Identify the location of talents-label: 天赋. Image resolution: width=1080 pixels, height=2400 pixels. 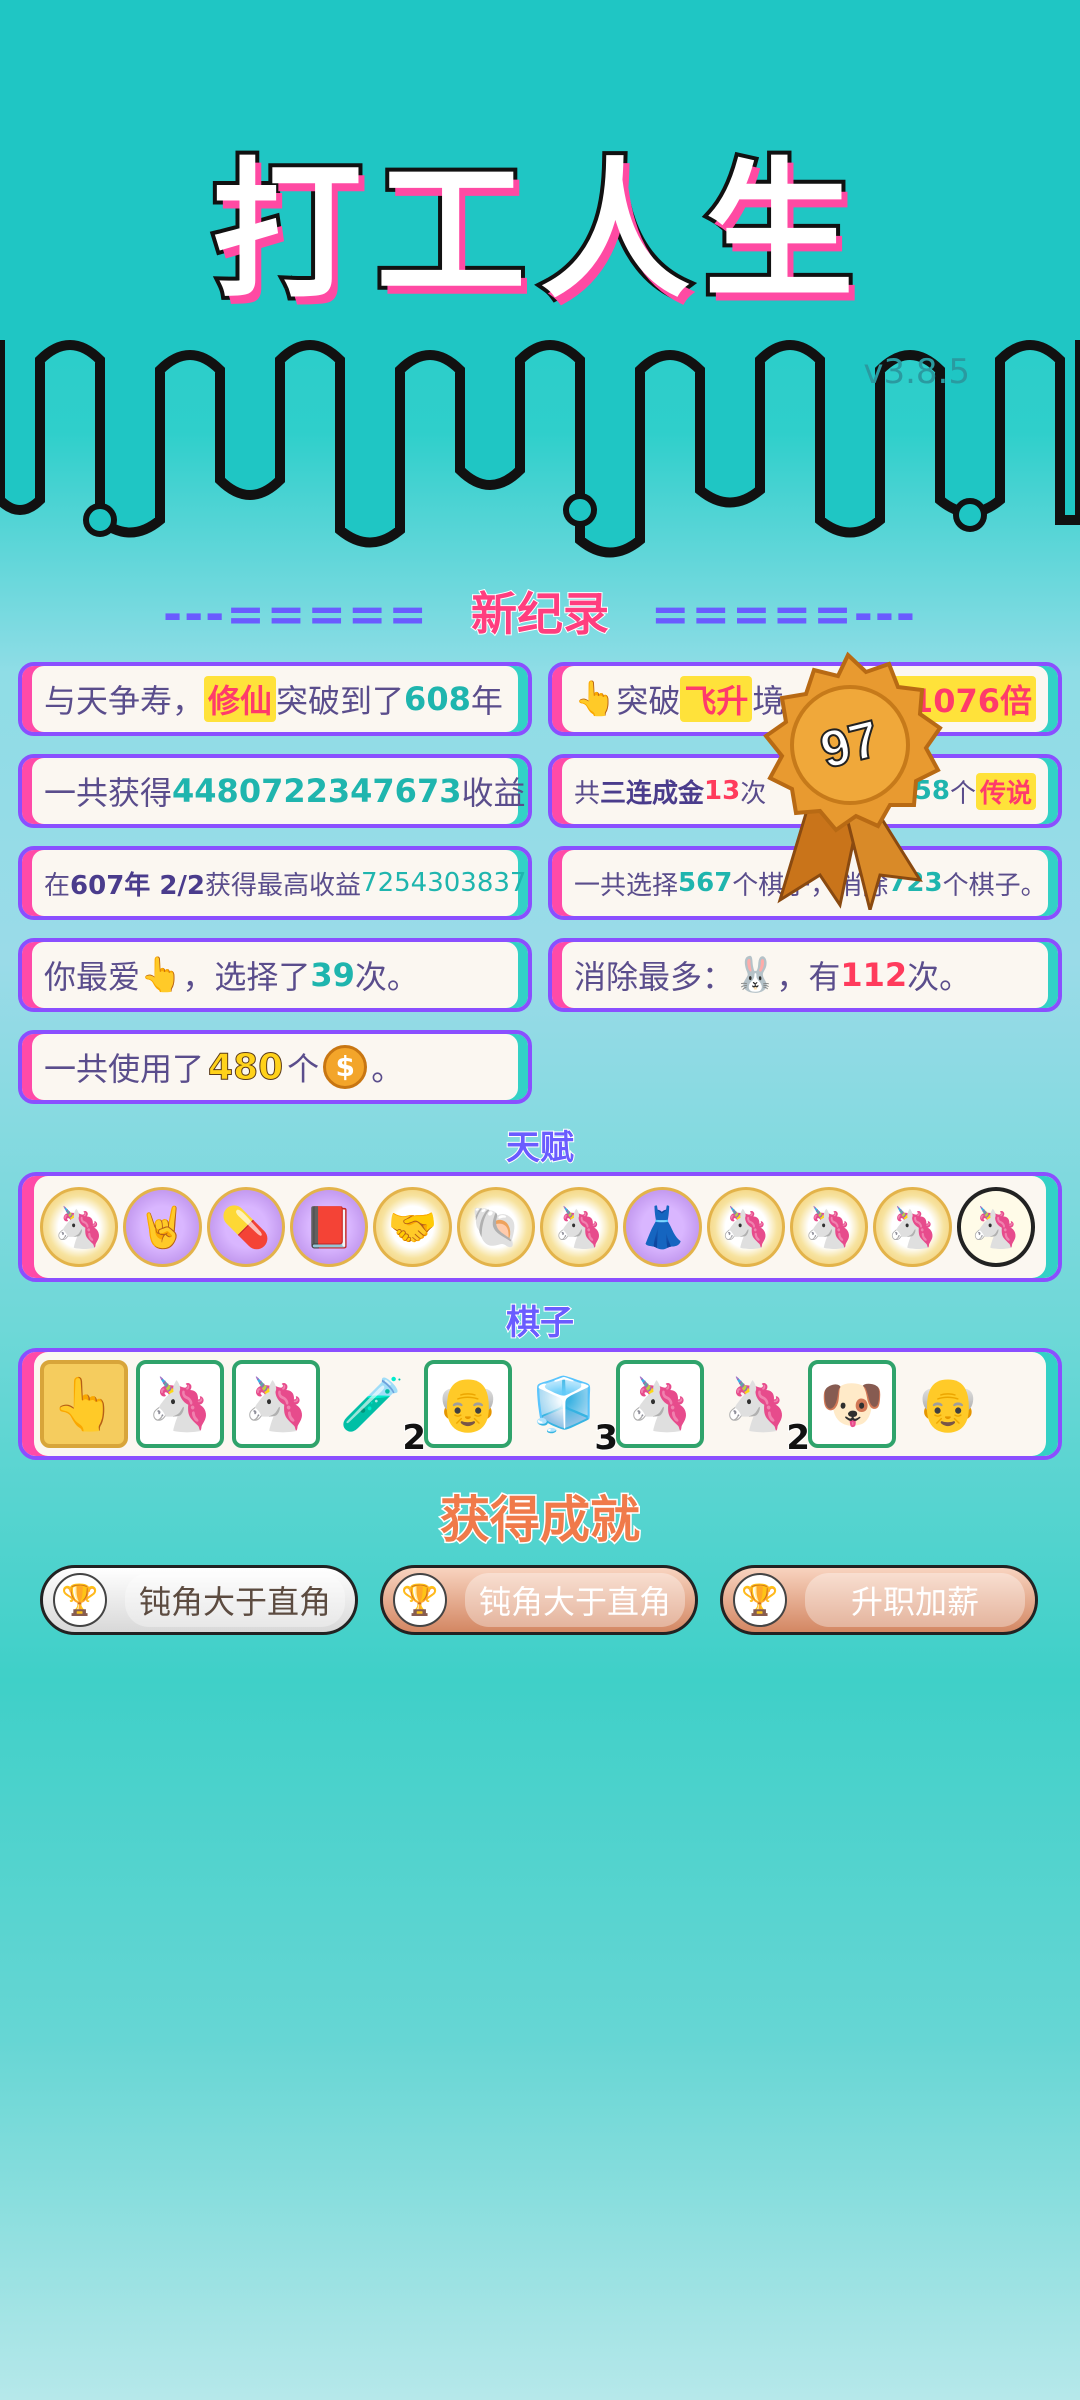
(540, 1148).